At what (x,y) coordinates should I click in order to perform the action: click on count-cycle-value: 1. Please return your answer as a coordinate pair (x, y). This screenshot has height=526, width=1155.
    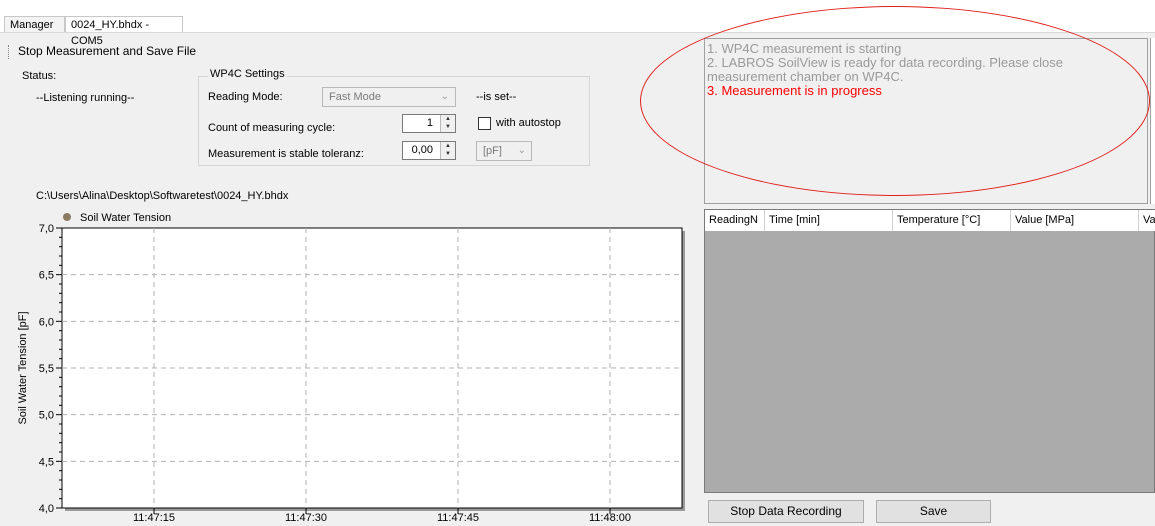
    Looking at the image, I should click on (429, 123).